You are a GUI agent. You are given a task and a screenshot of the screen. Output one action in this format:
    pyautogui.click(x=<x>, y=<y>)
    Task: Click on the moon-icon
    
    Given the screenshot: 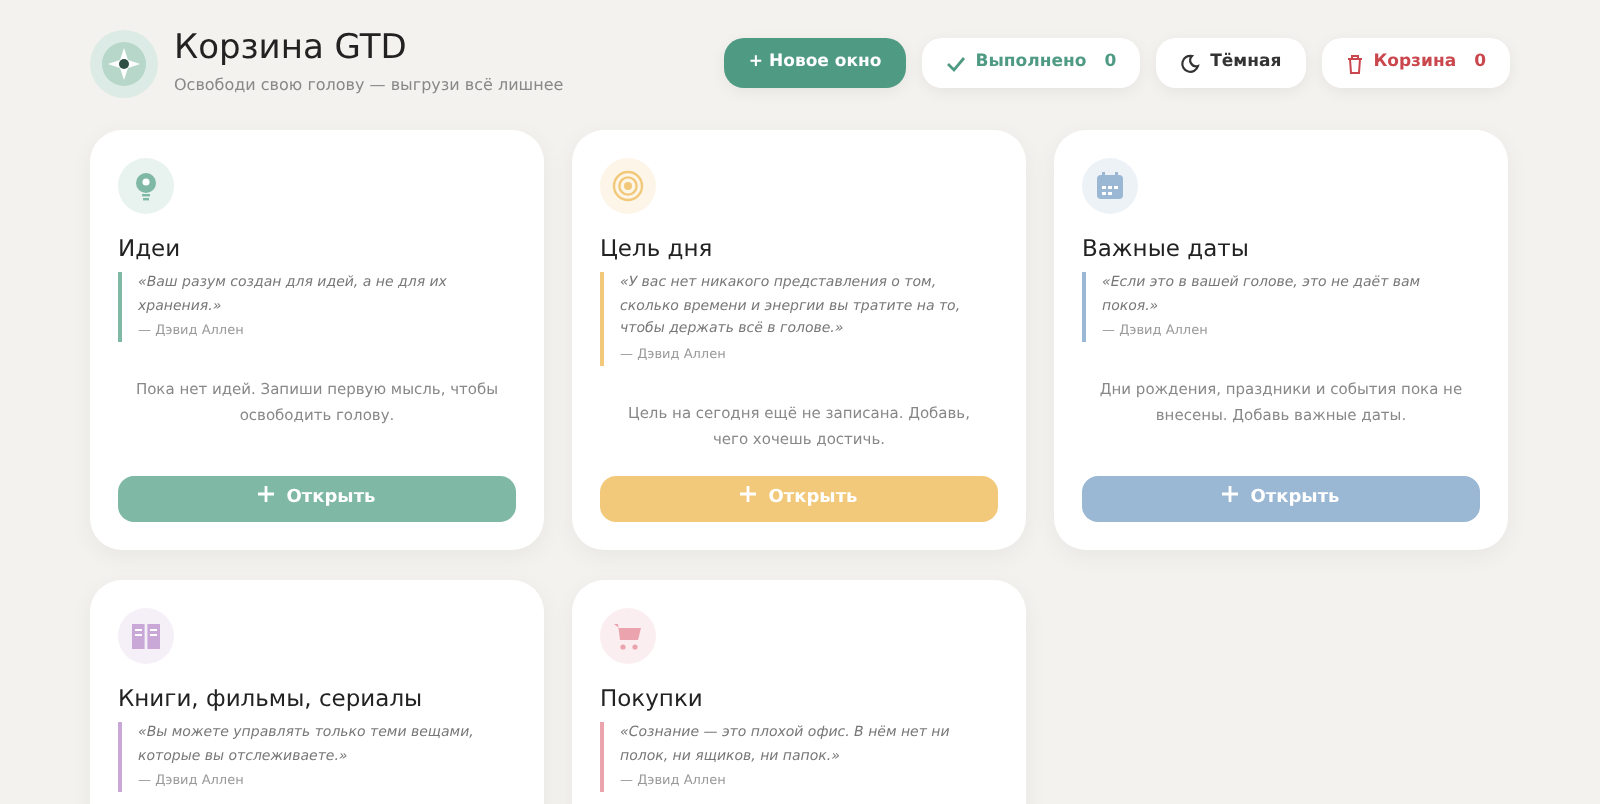 What is the action you would take?
    pyautogui.click(x=1190, y=63)
    